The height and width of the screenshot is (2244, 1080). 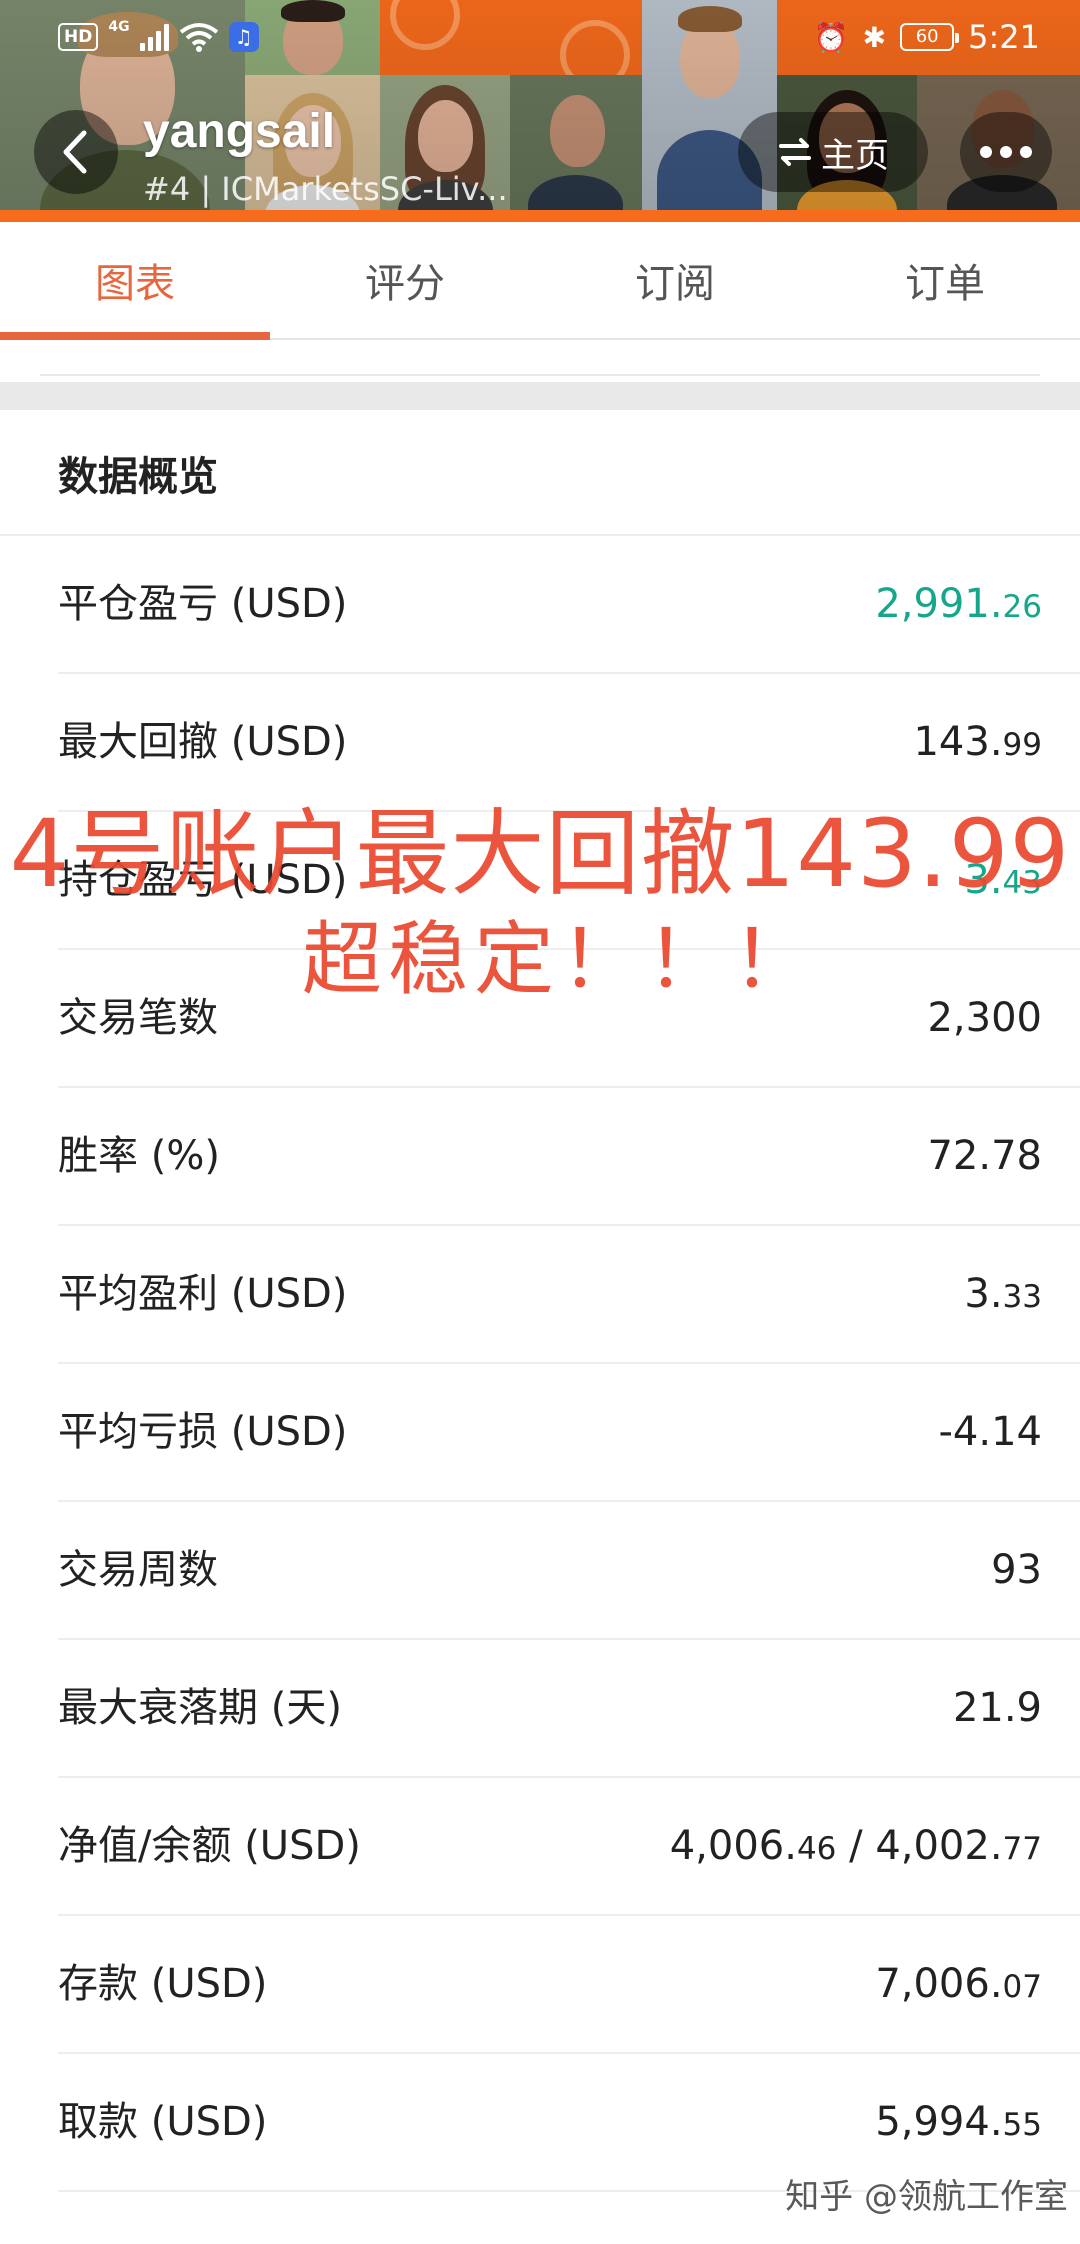 I want to click on tab-bar: 图表 评分 订阅 订单, so click(x=540, y=281).